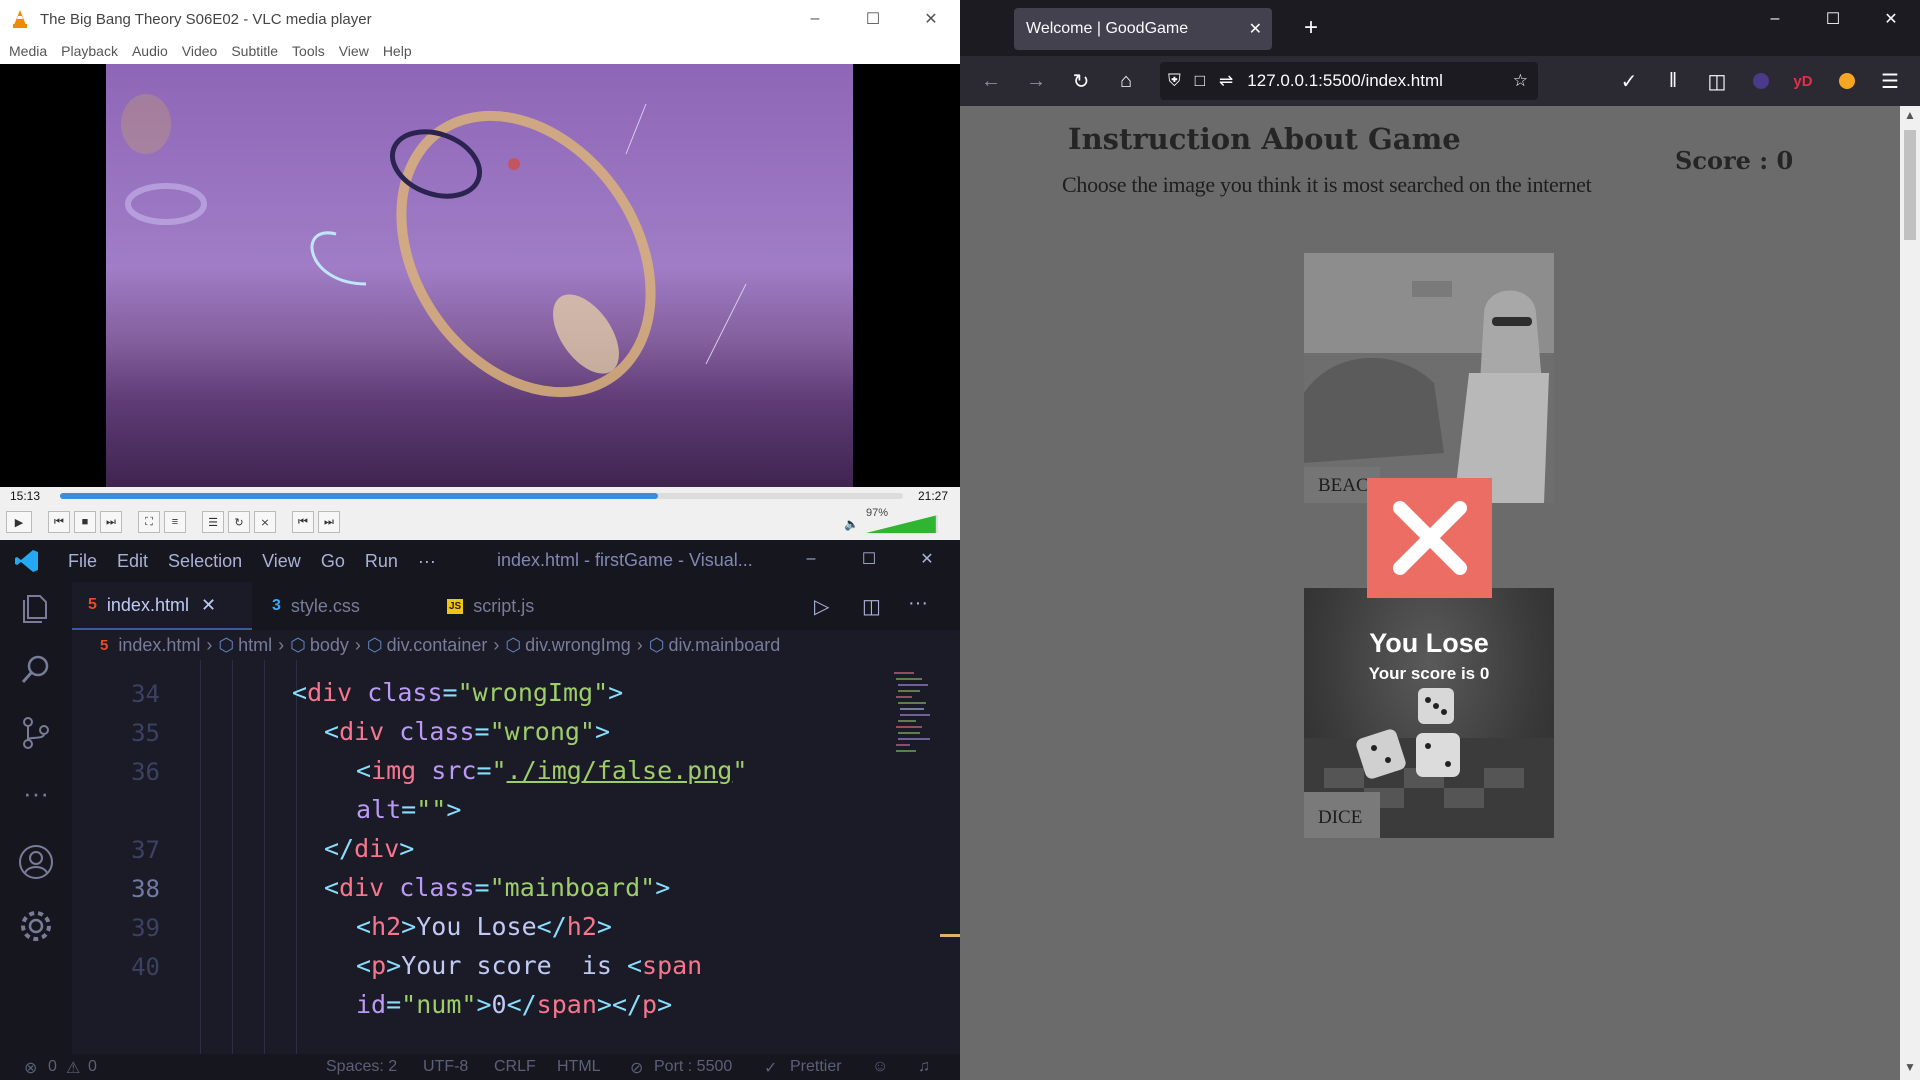 This screenshot has width=1920, height=1080. Describe the element at coordinates (1520, 81) in the screenshot. I see `bookmark-star-icon: ☆` at that location.